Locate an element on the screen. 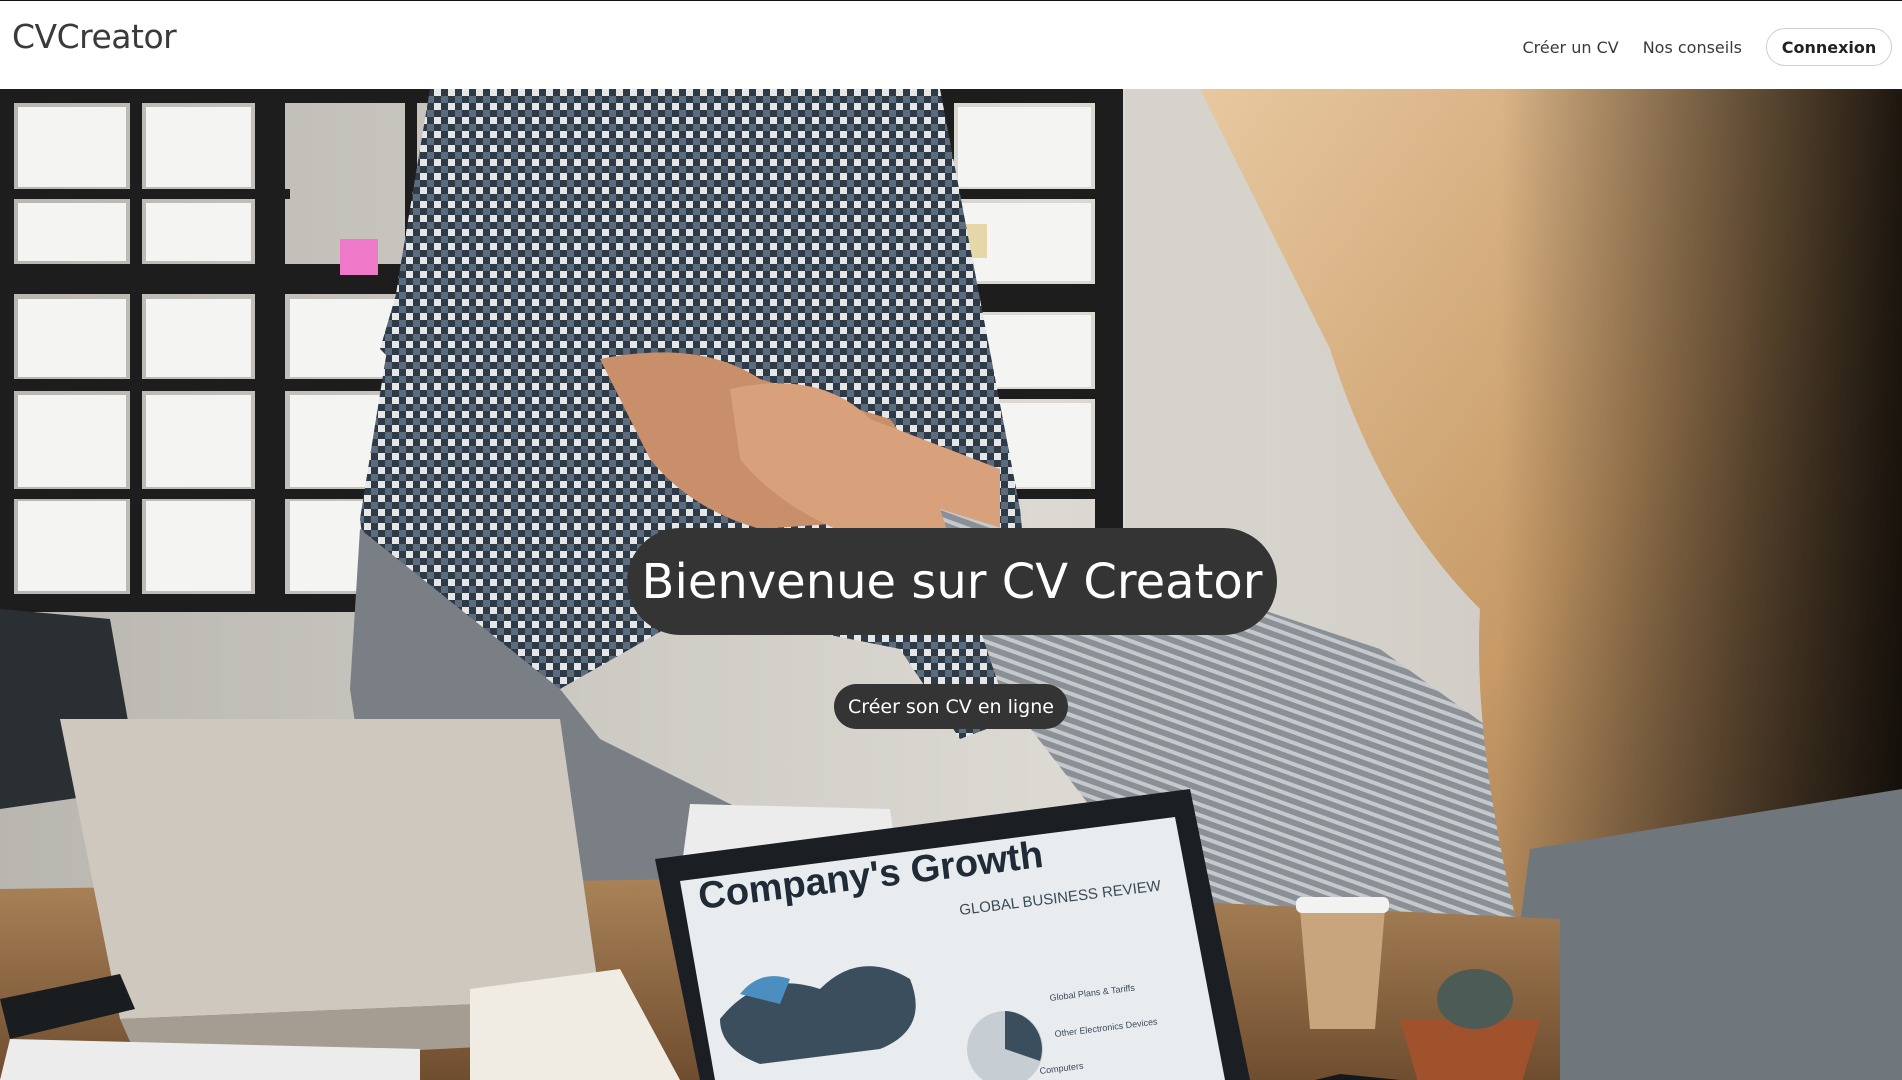  nav-link-create-cv: Créer un CV is located at coordinates (1570, 47).